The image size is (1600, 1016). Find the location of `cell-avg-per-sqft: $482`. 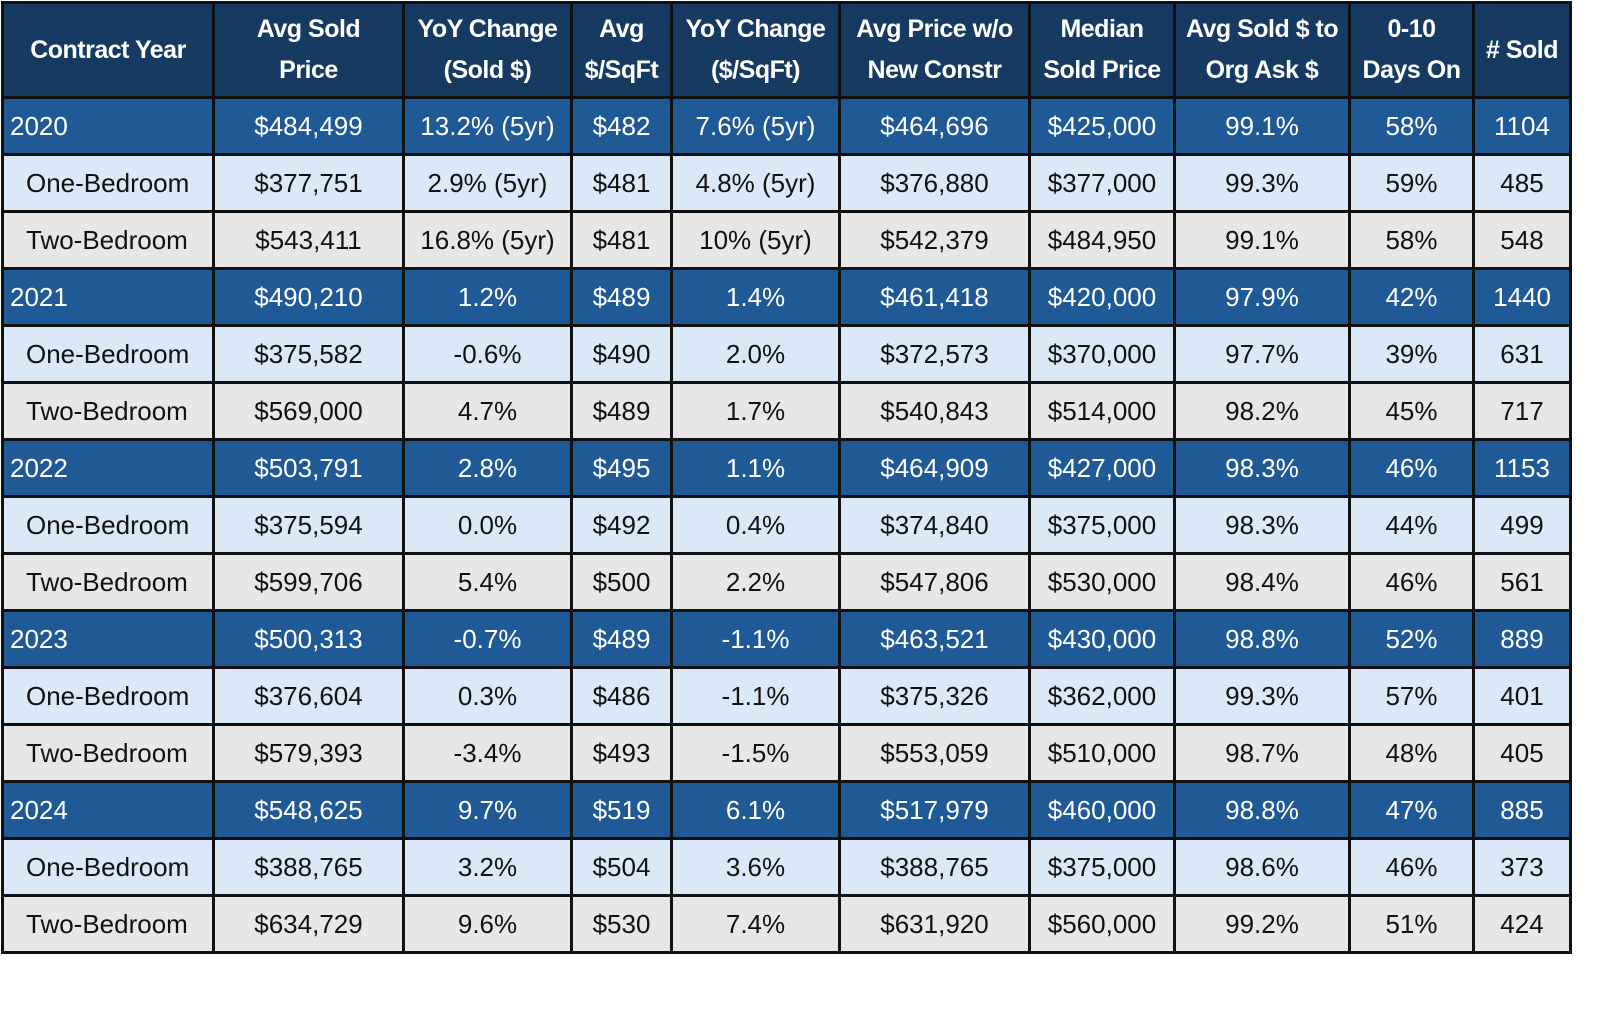

cell-avg-per-sqft: $482 is located at coordinates (621, 126).